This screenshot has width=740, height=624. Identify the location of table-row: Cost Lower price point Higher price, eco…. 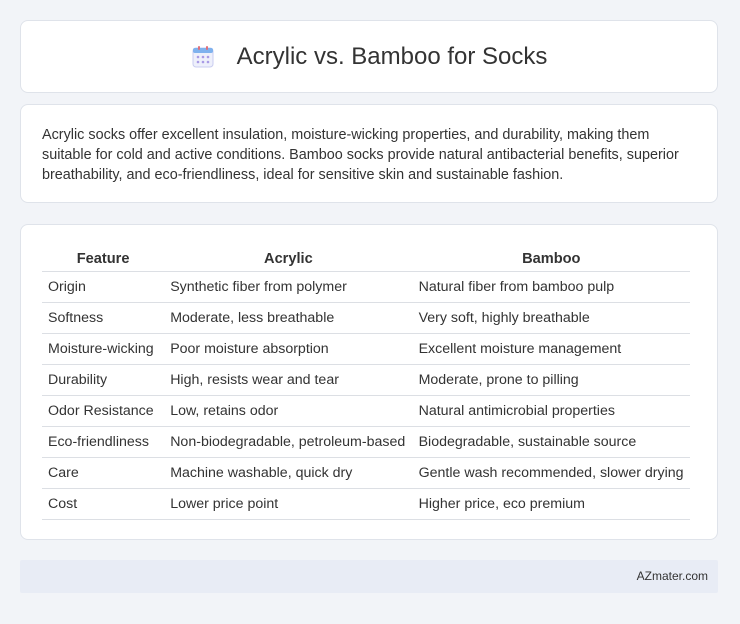
(366, 504).